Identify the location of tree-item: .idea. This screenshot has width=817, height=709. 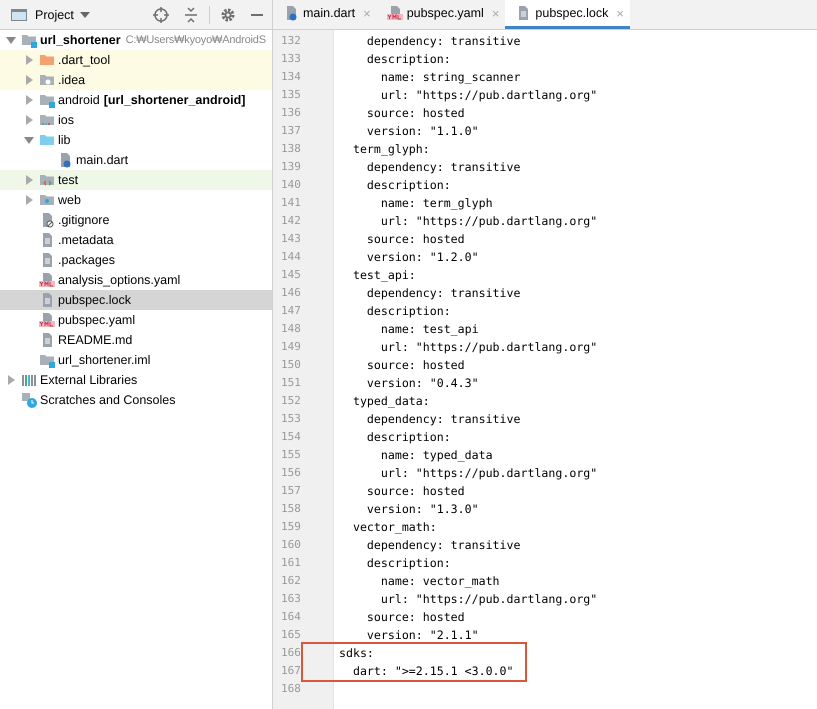
(136, 80).